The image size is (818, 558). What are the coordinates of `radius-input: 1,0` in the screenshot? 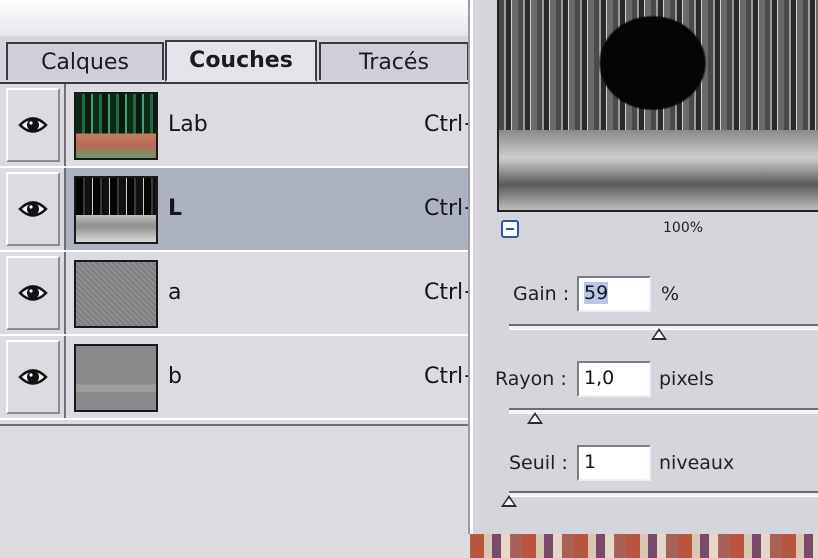 It's located at (614, 379).